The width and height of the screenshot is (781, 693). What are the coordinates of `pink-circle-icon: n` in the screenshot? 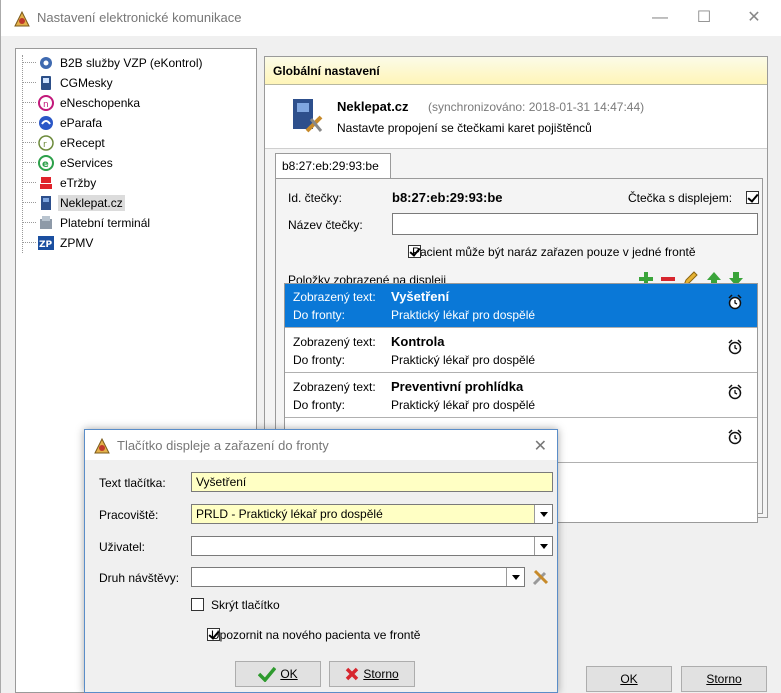 It's located at (46, 102).